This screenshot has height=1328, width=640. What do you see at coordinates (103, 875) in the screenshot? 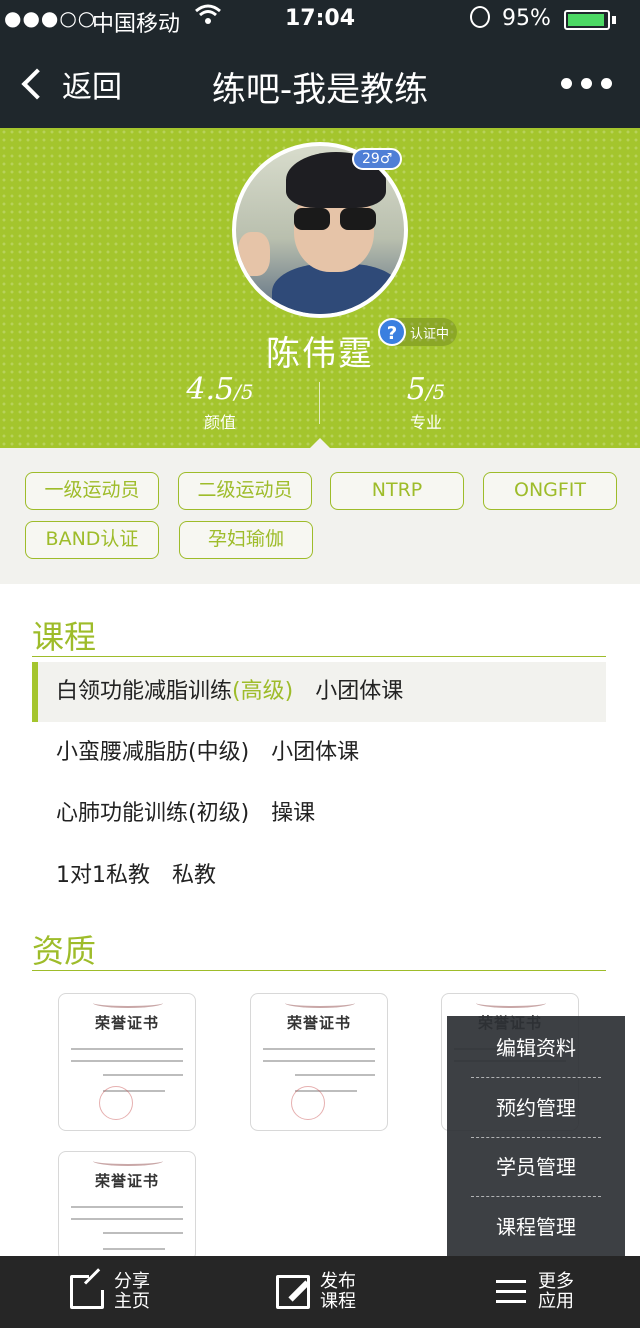
I see `course-name: 1对1私教` at bounding box center [103, 875].